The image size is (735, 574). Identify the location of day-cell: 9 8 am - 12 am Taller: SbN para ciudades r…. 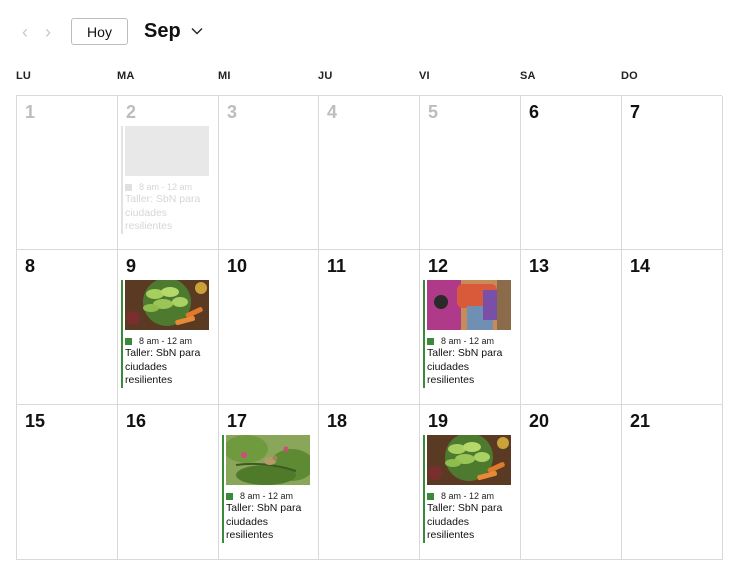
(168, 327).